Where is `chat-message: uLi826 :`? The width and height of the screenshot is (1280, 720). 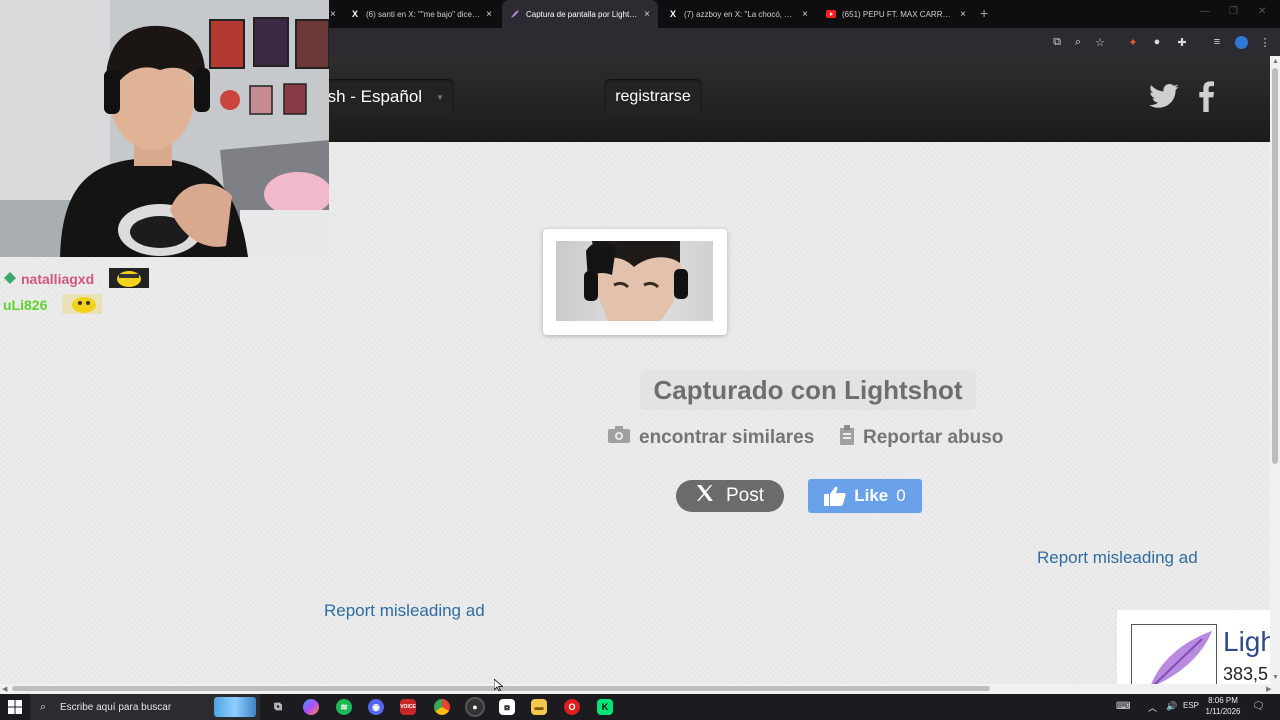 chat-message: uLi826 : is located at coordinates (53, 305).